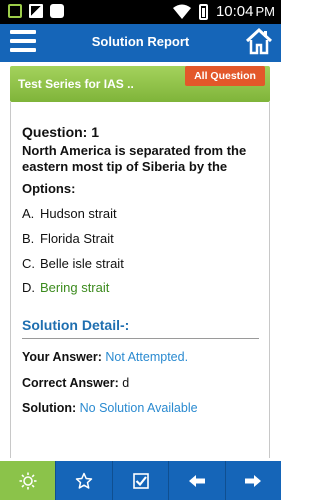  Describe the element at coordinates (140, 338) in the screenshot. I see `divider` at that location.